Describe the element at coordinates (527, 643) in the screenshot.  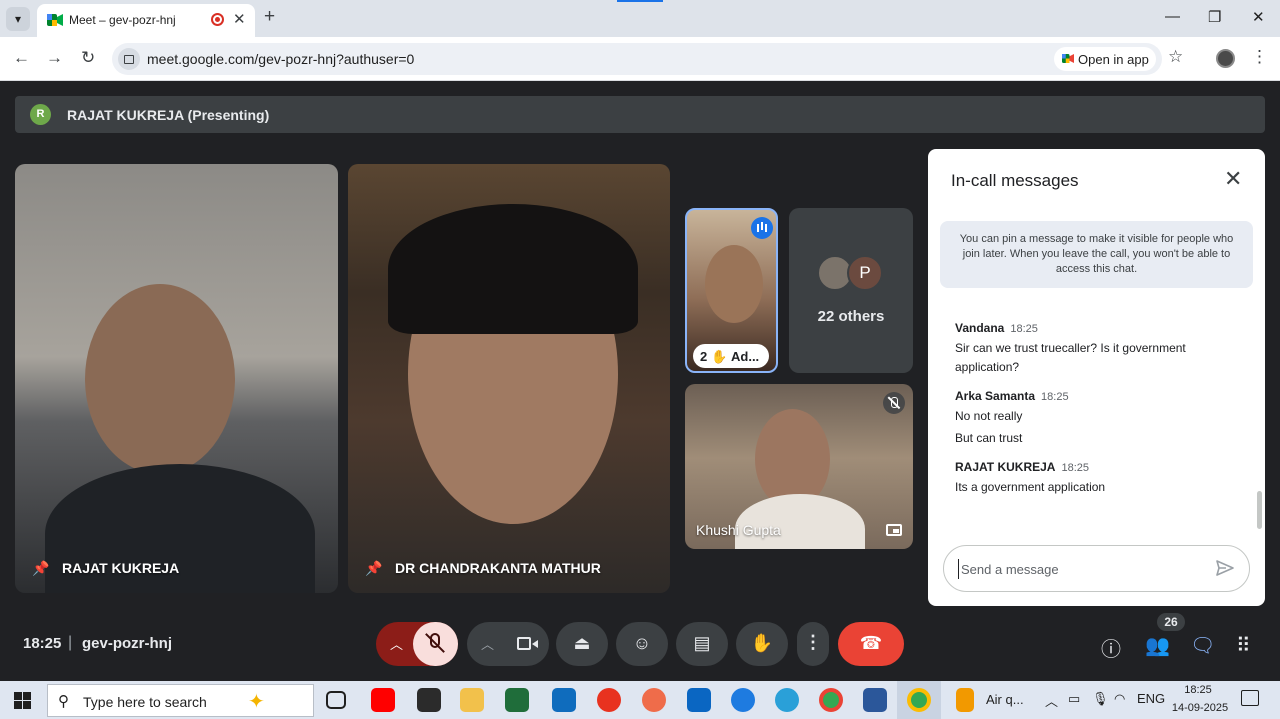
I see `camera-icon` at that location.